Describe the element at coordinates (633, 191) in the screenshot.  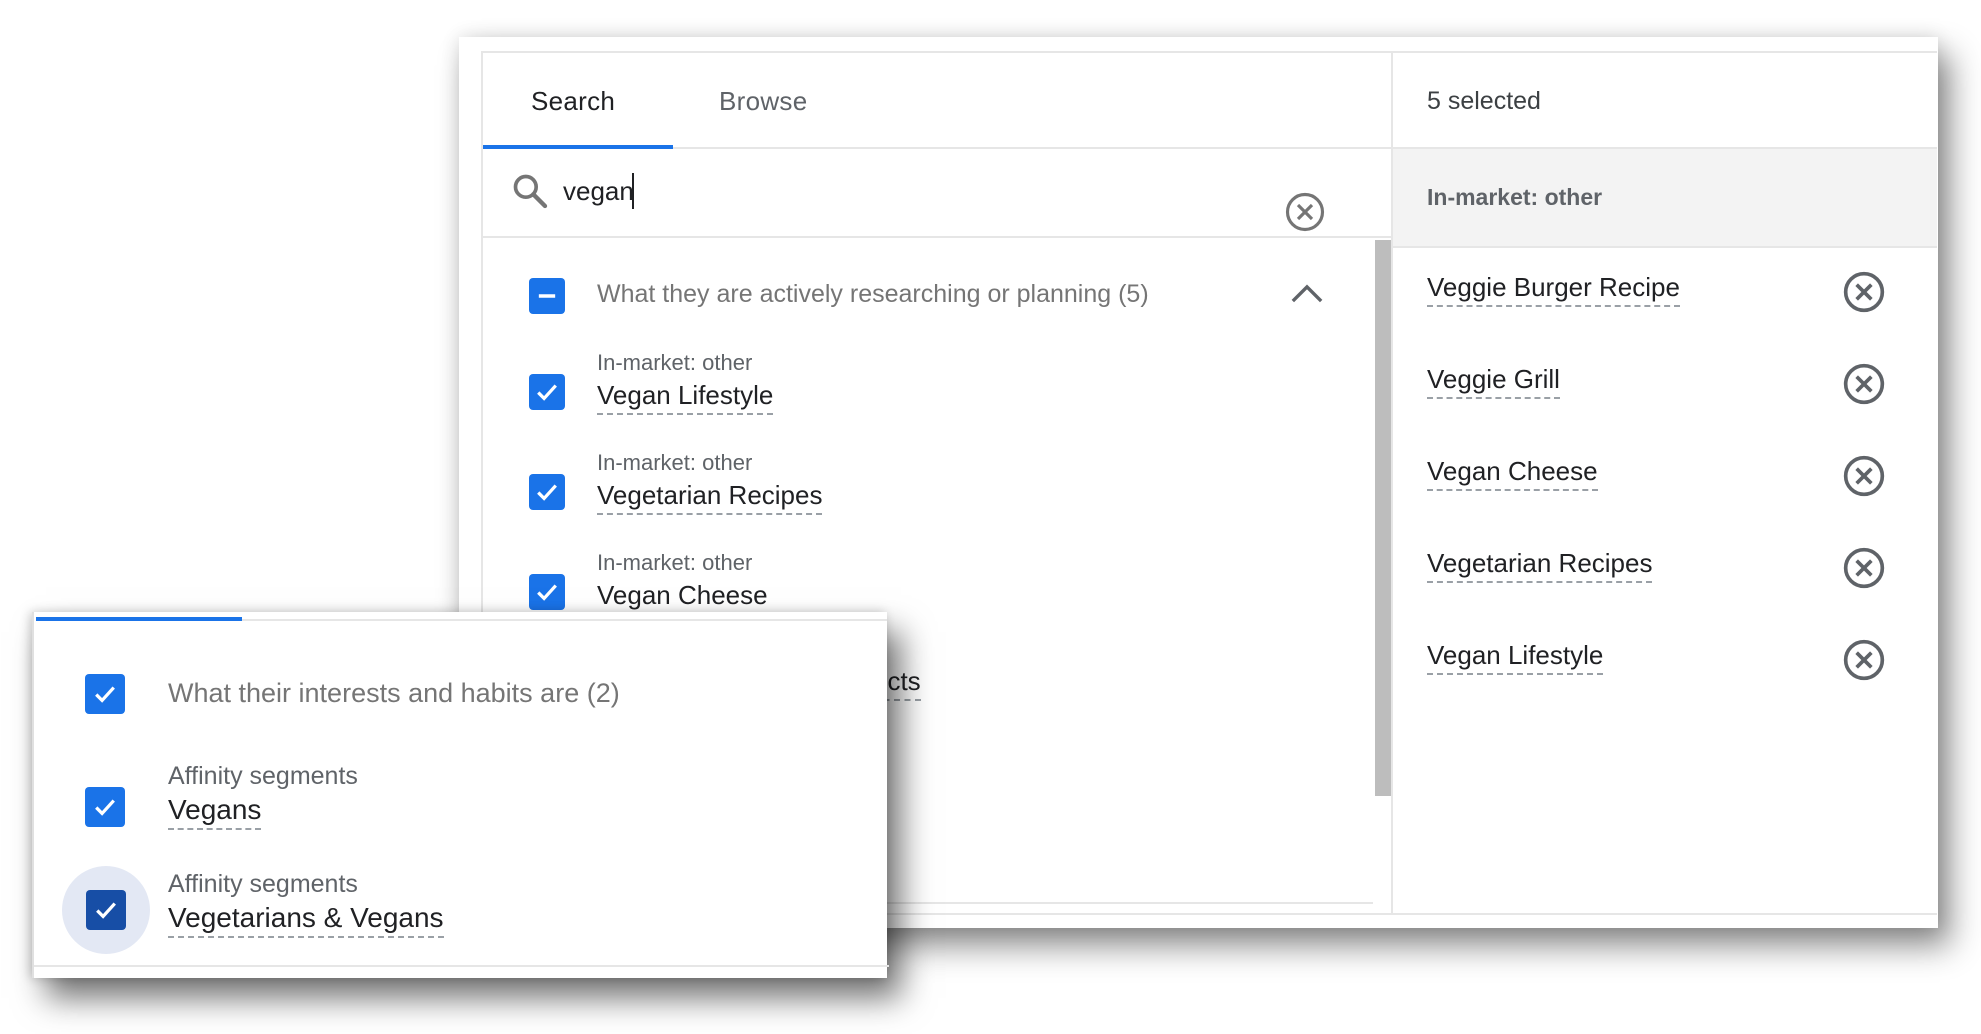
I see `text-cursor` at that location.